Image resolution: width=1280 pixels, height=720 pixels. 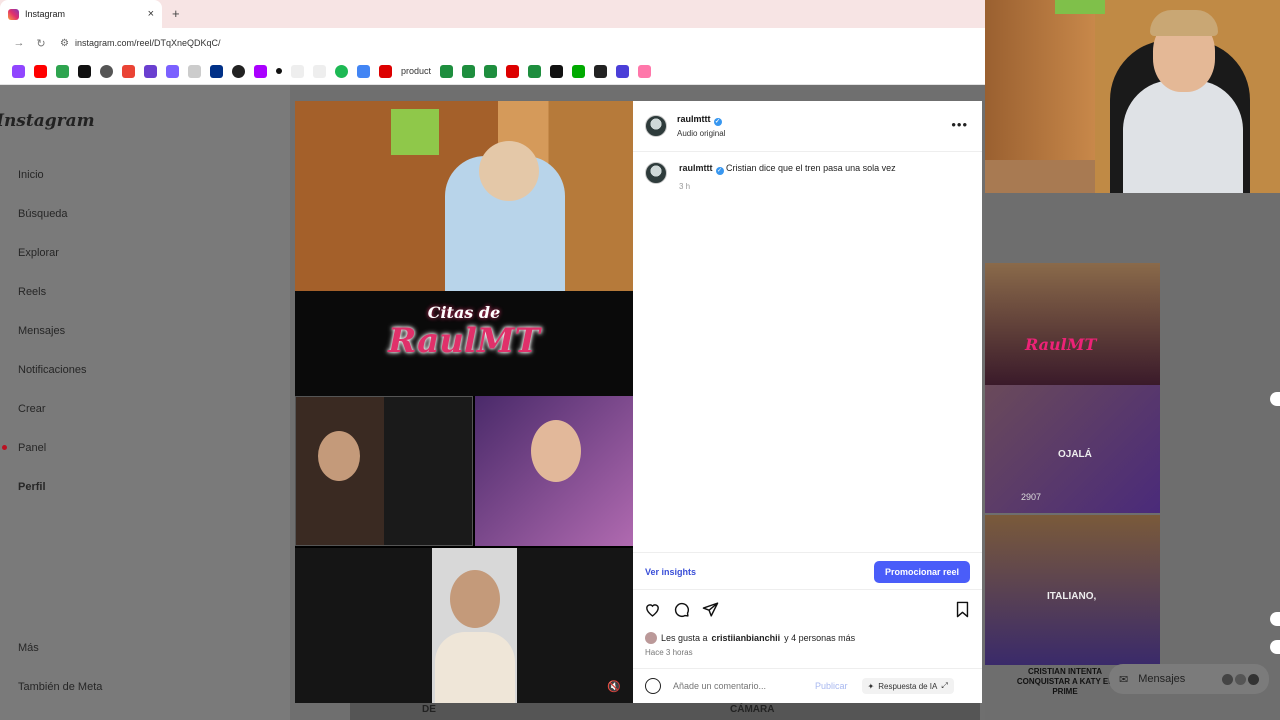 What do you see at coordinates (710, 612) in the screenshot?
I see `share-paper-plane-icon` at bounding box center [710, 612].